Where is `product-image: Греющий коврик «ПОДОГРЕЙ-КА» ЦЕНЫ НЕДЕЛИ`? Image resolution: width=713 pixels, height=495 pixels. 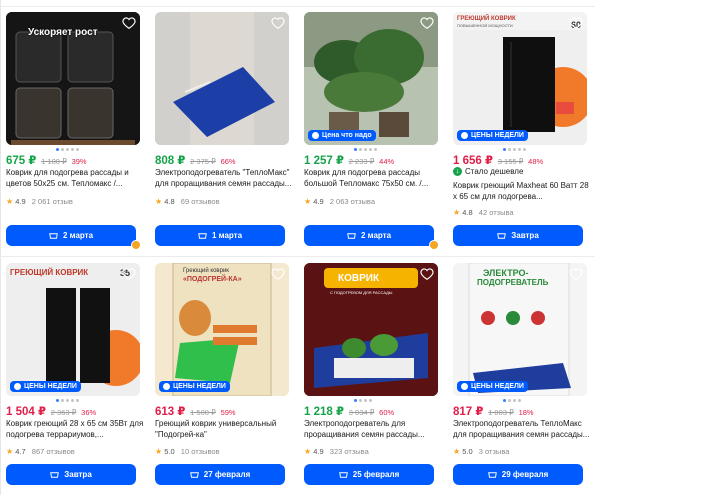 product-image: Греющий коврик «ПОДОГРЕЙ-КА» ЦЕНЫ НЕДЕЛИ is located at coordinates (222, 329).